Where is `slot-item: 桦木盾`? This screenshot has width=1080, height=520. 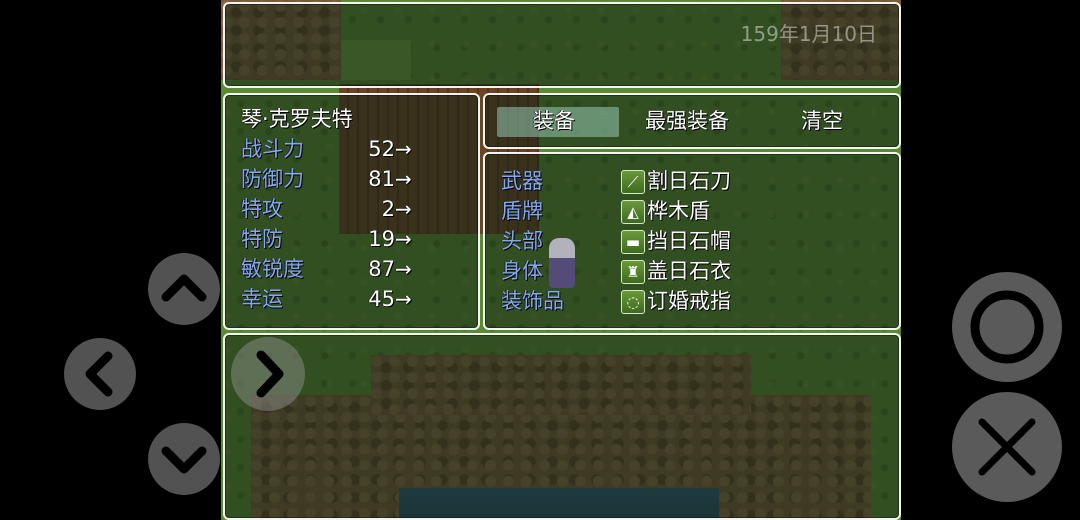 slot-item: 桦木盾 is located at coordinates (678, 211).